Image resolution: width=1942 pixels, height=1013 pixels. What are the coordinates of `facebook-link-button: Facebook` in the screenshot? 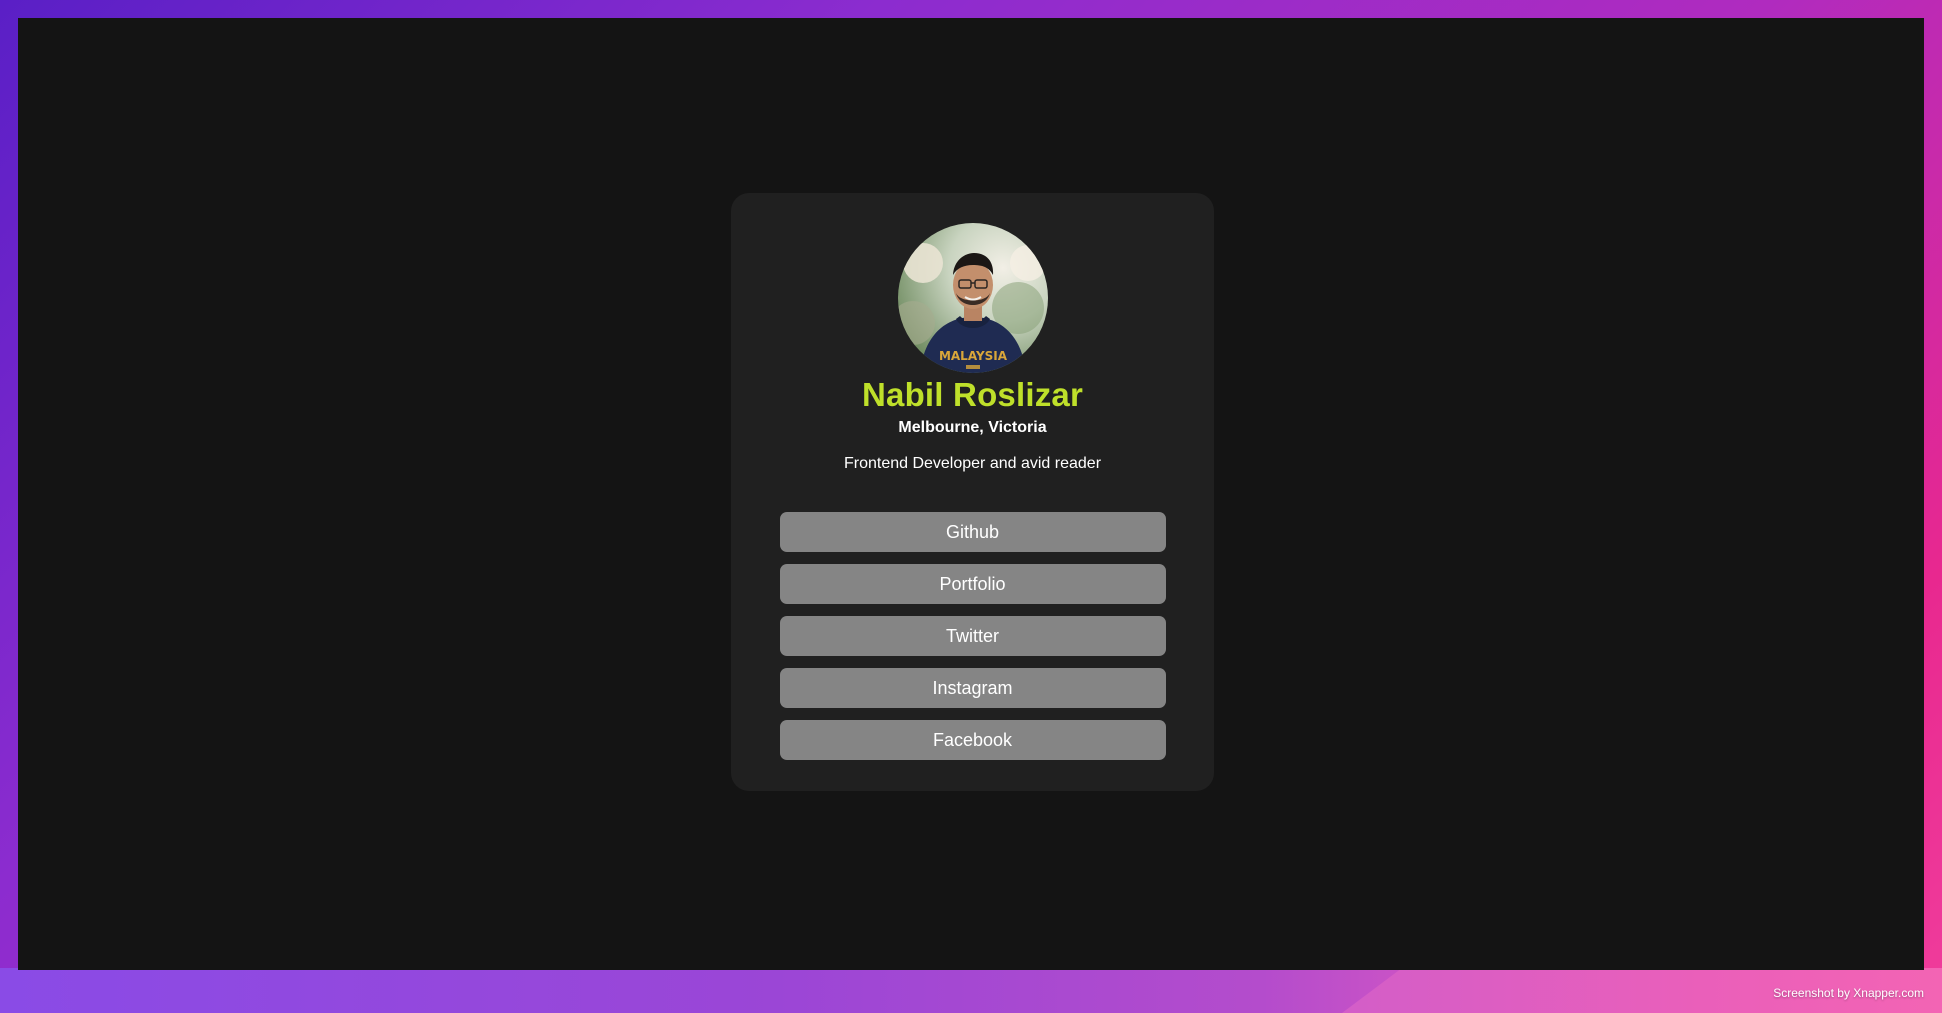 It's located at (972, 740).